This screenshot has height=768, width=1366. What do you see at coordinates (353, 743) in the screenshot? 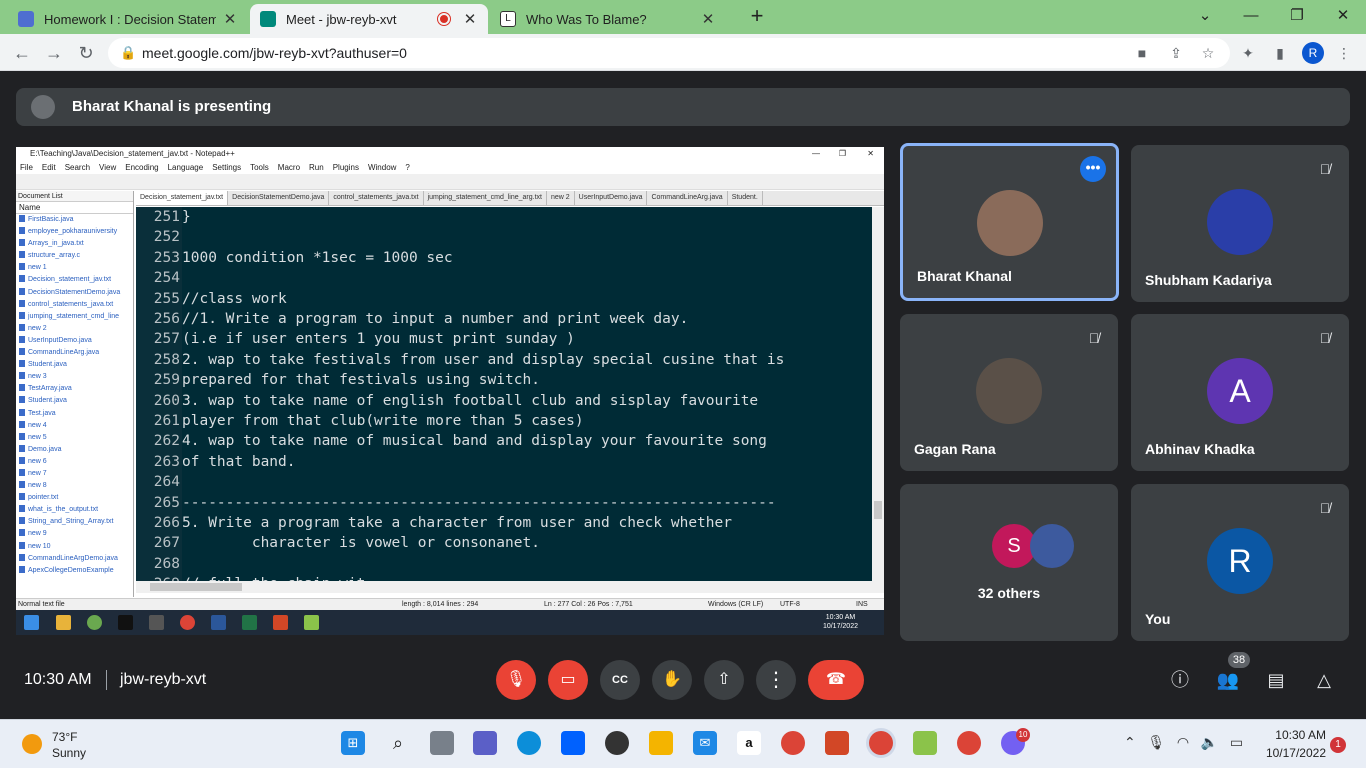
I see `start-icon: ⊞` at bounding box center [353, 743].